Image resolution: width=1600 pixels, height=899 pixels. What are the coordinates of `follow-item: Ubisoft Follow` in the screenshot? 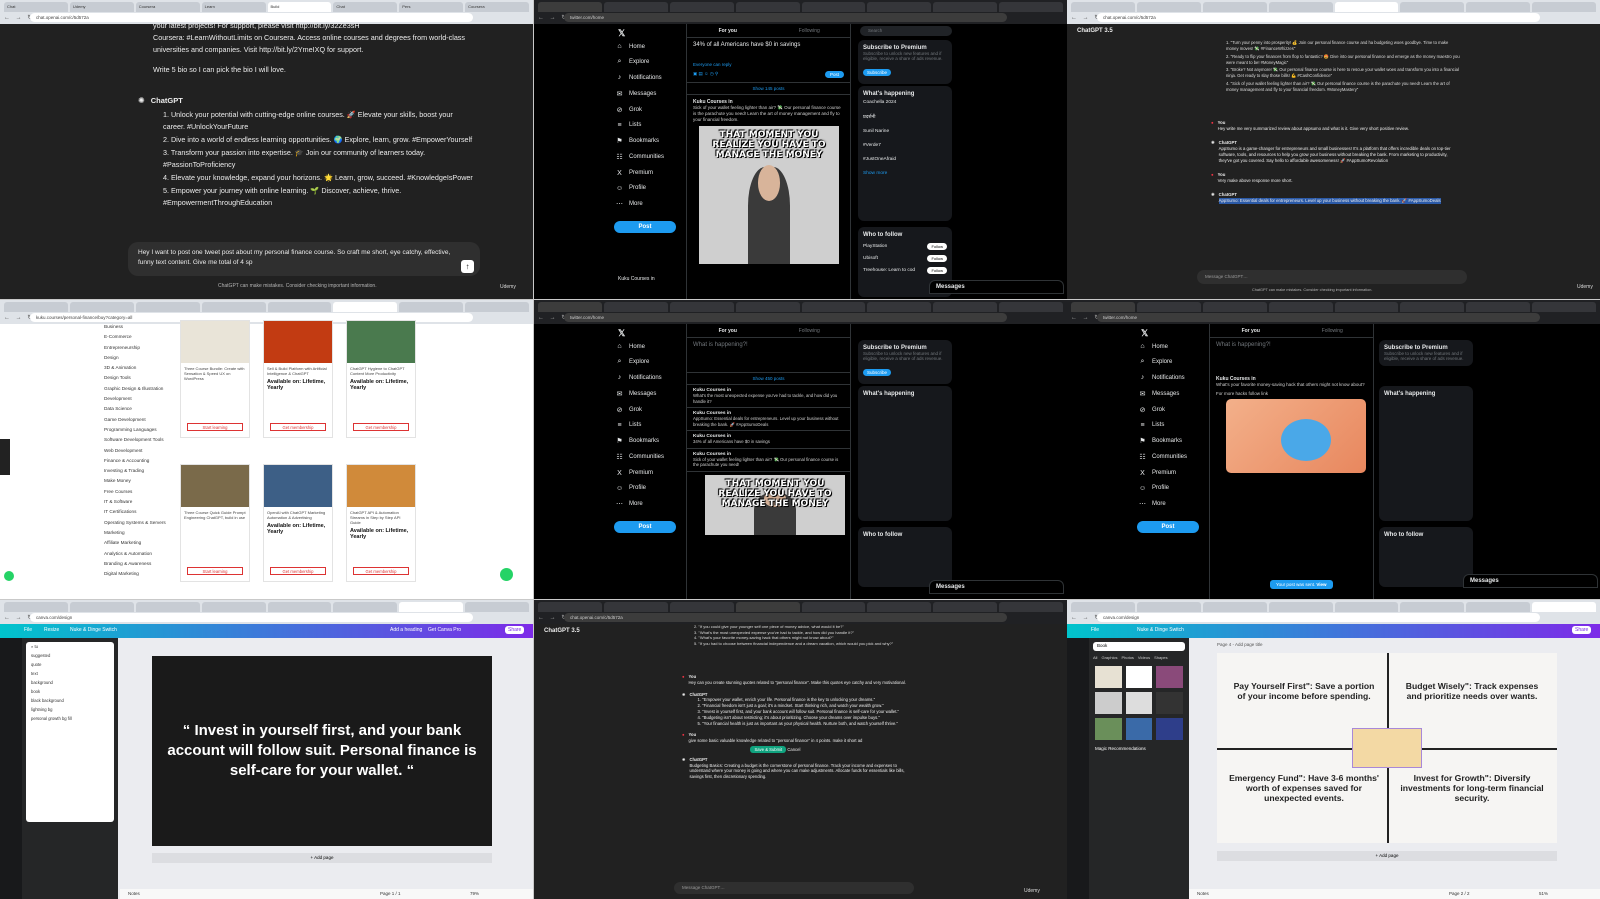 It's located at (905, 258).